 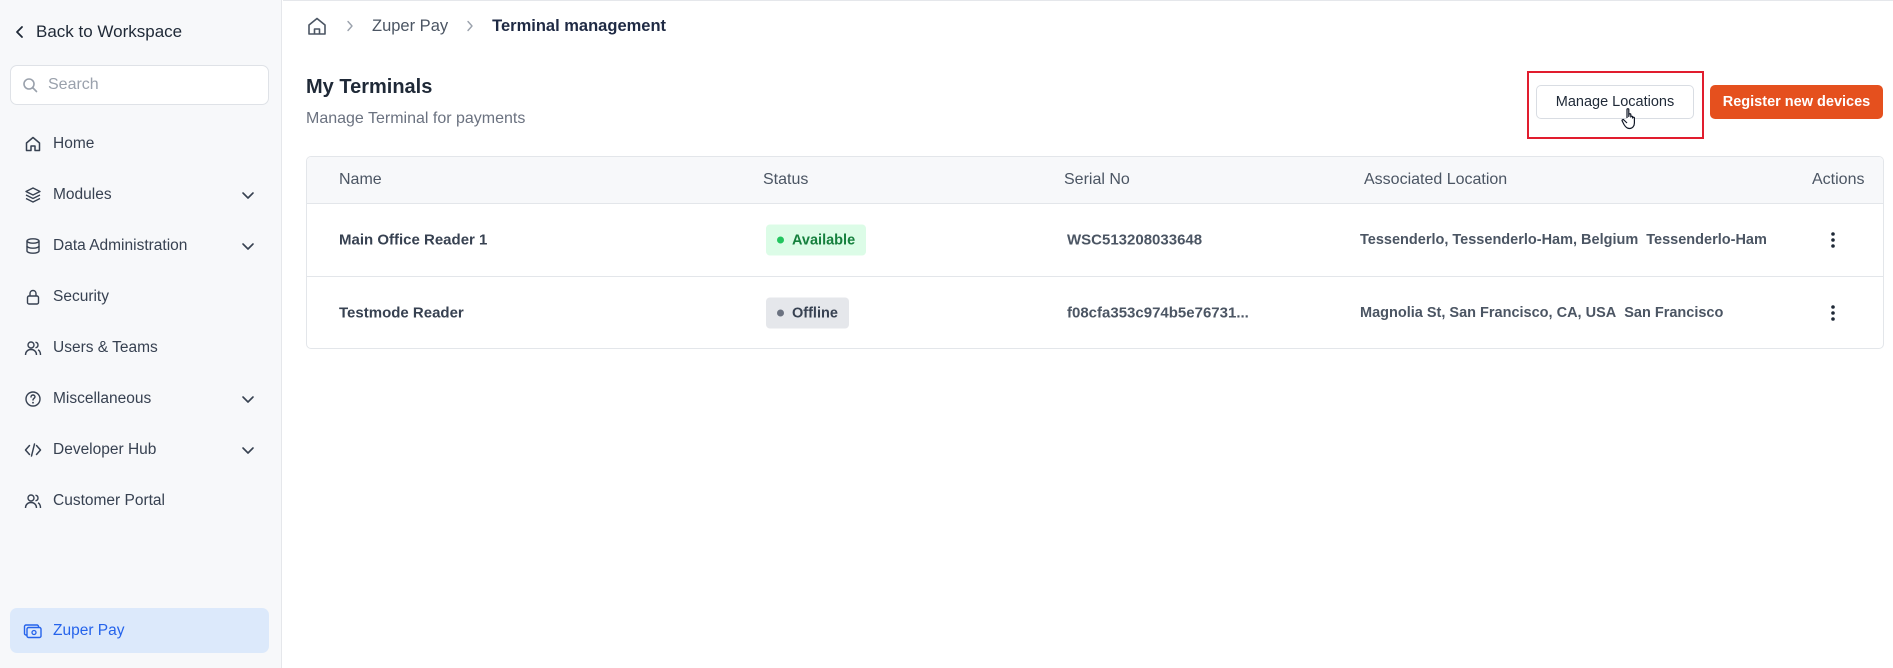 I want to click on column-header-serial: Serial No, so click(x=1097, y=179).